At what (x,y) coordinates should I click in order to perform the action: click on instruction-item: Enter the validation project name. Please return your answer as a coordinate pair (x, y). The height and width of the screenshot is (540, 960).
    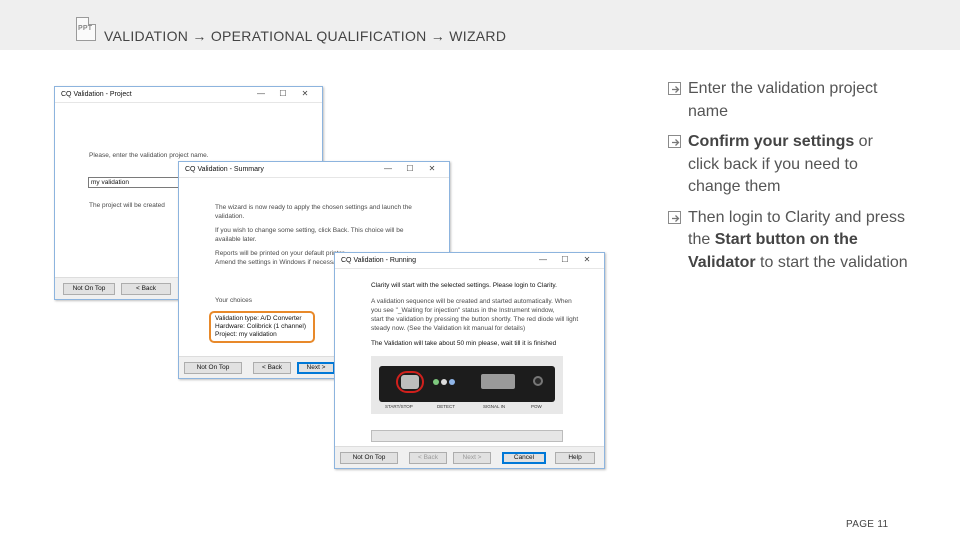
    Looking at the image, I should click on (788, 100).